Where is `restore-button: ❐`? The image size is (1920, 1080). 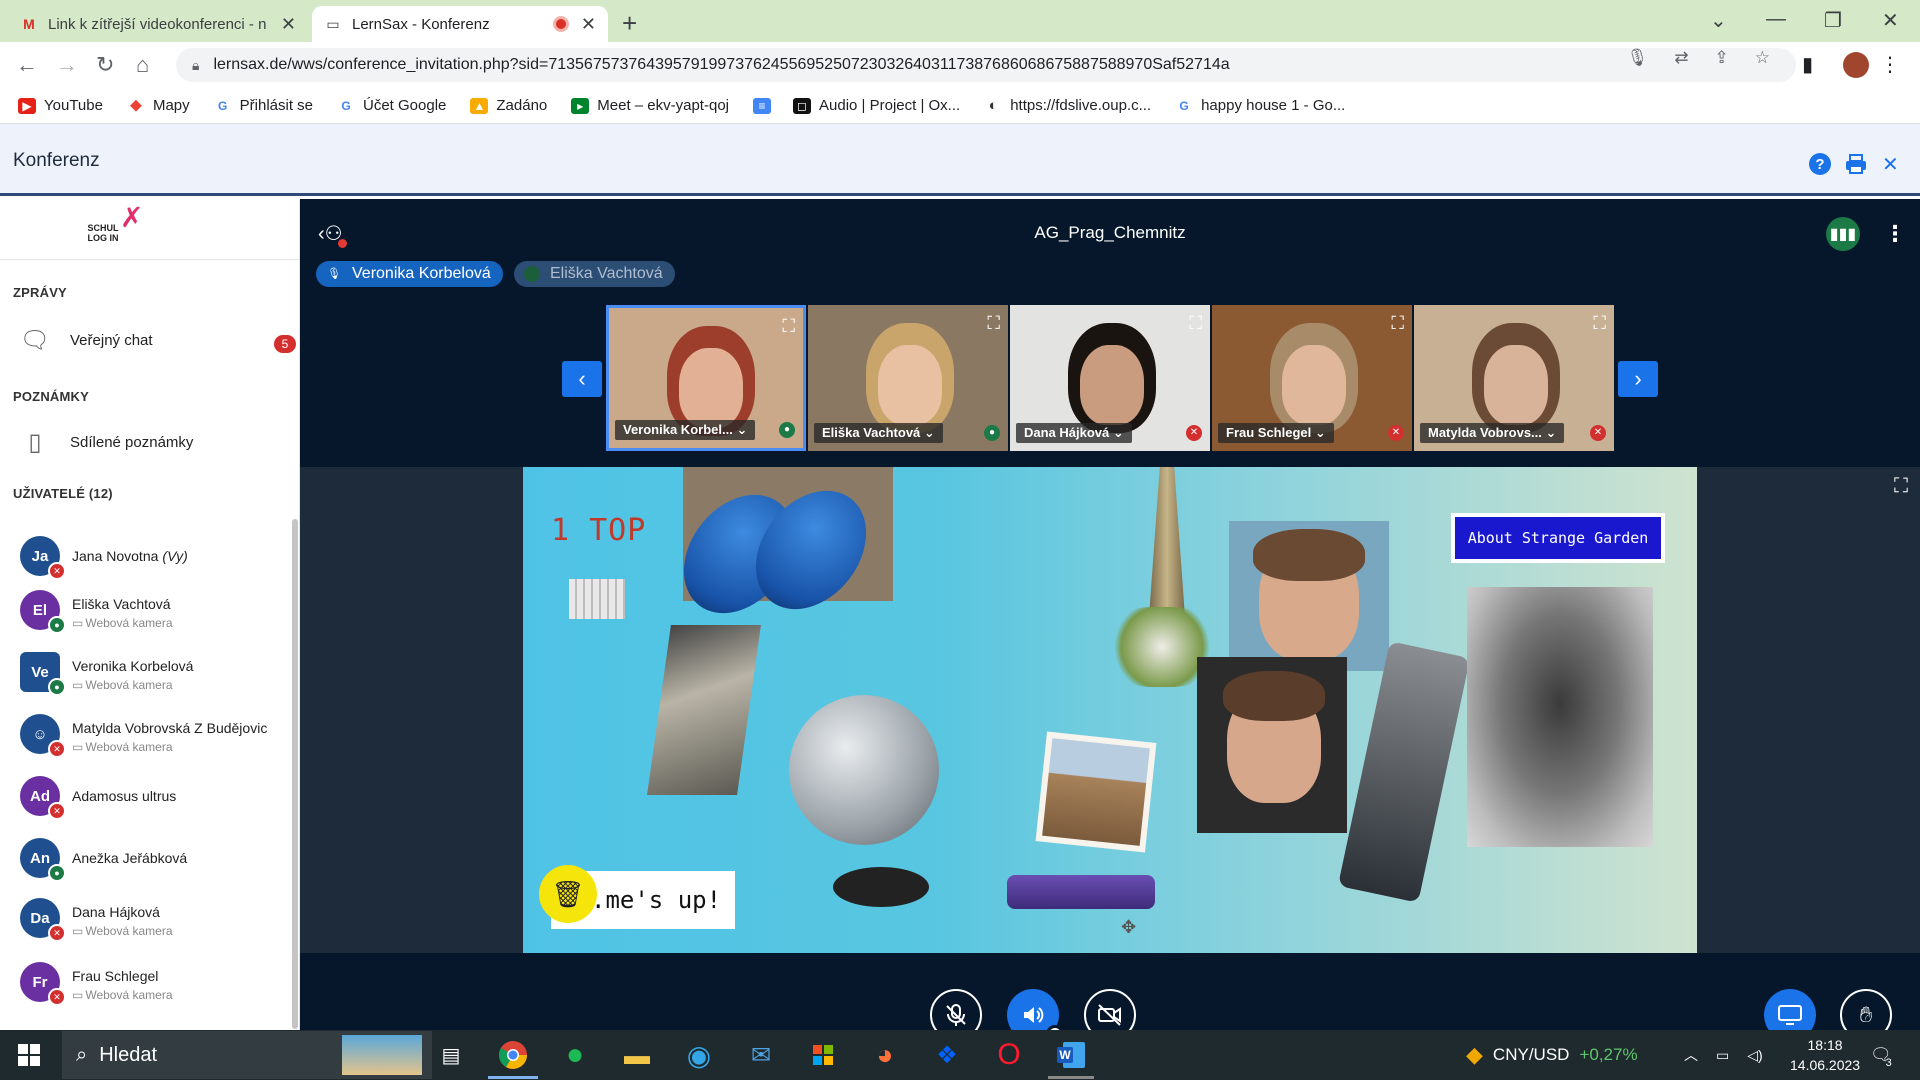
restore-button: ❐ is located at coordinates (1833, 20).